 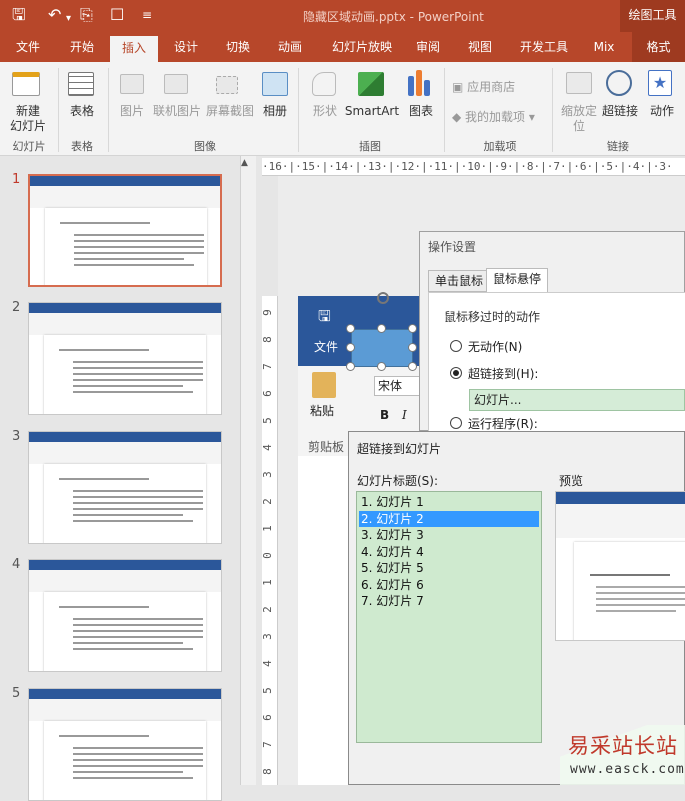 What do you see at coordinates (325, 111) in the screenshot?
I see `shapes-button: 形状` at bounding box center [325, 111].